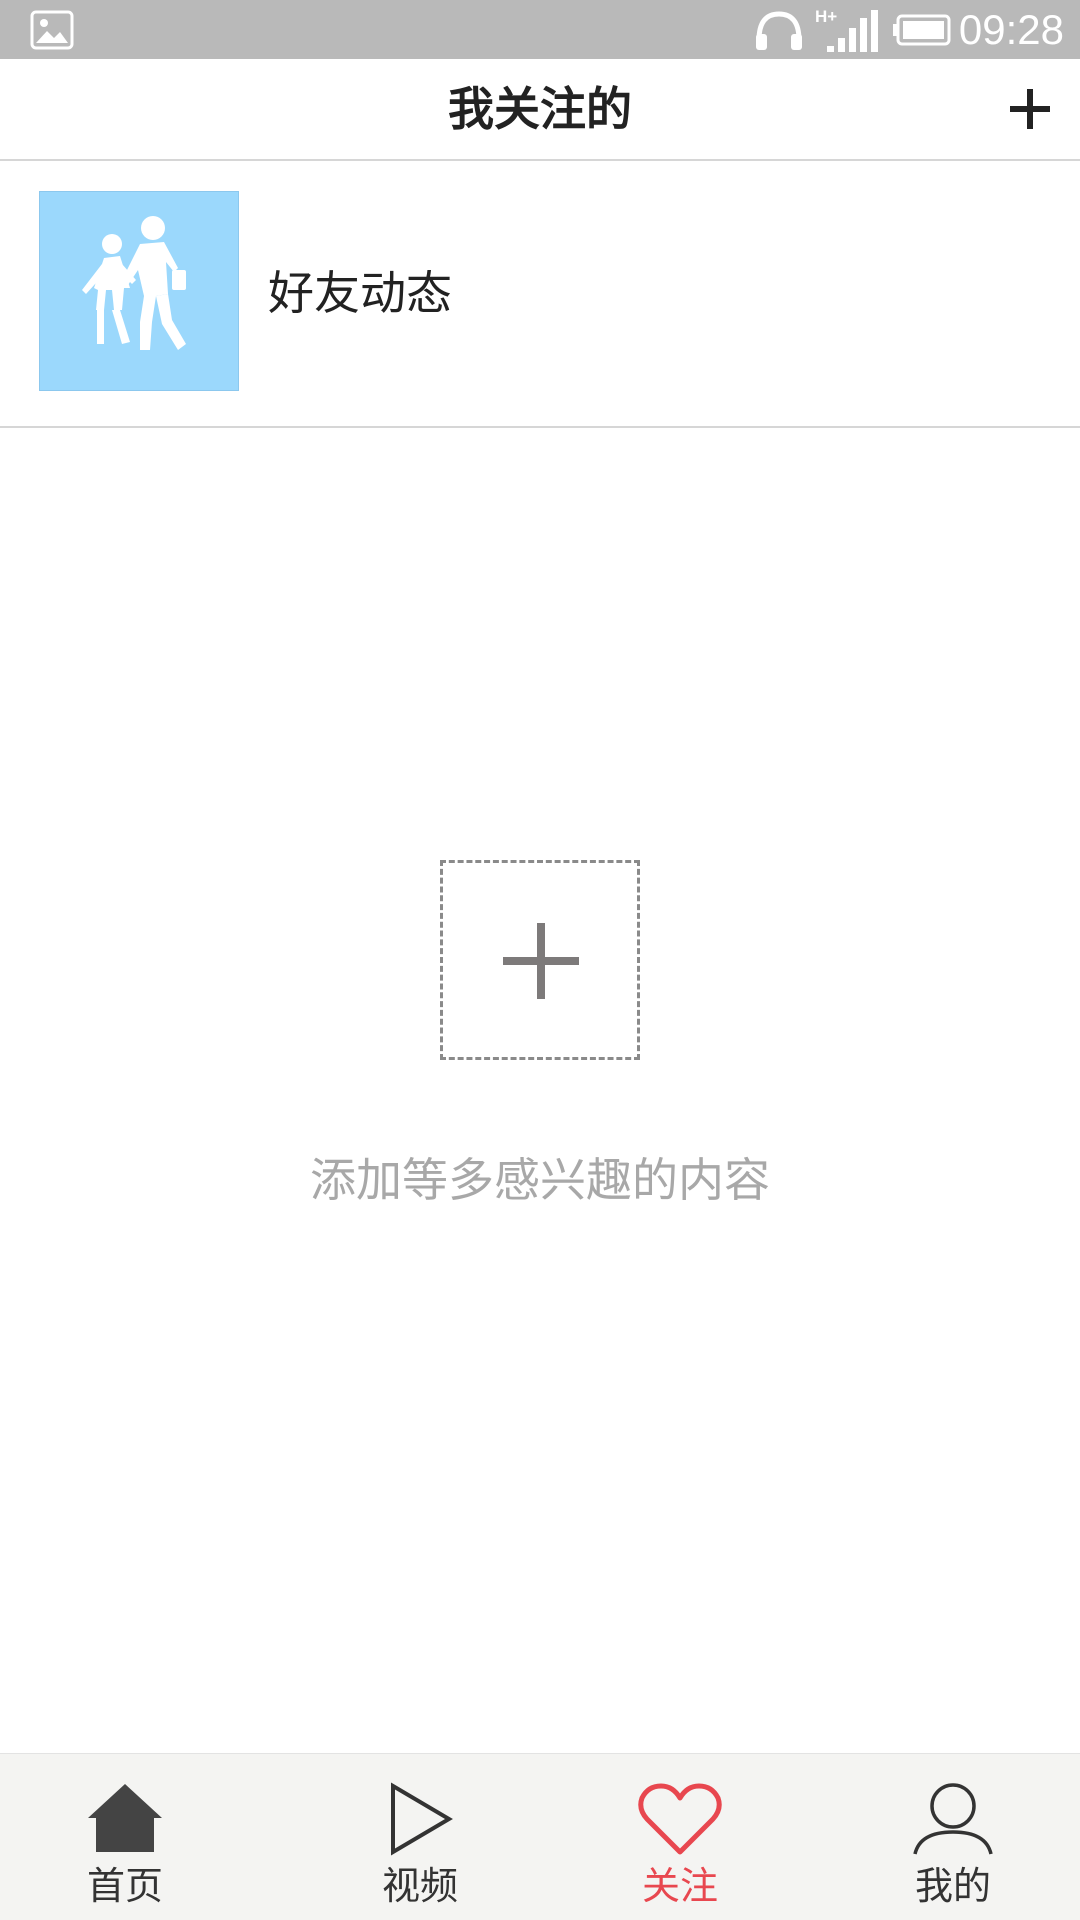  I want to click on home-icon, so click(125, 1818).